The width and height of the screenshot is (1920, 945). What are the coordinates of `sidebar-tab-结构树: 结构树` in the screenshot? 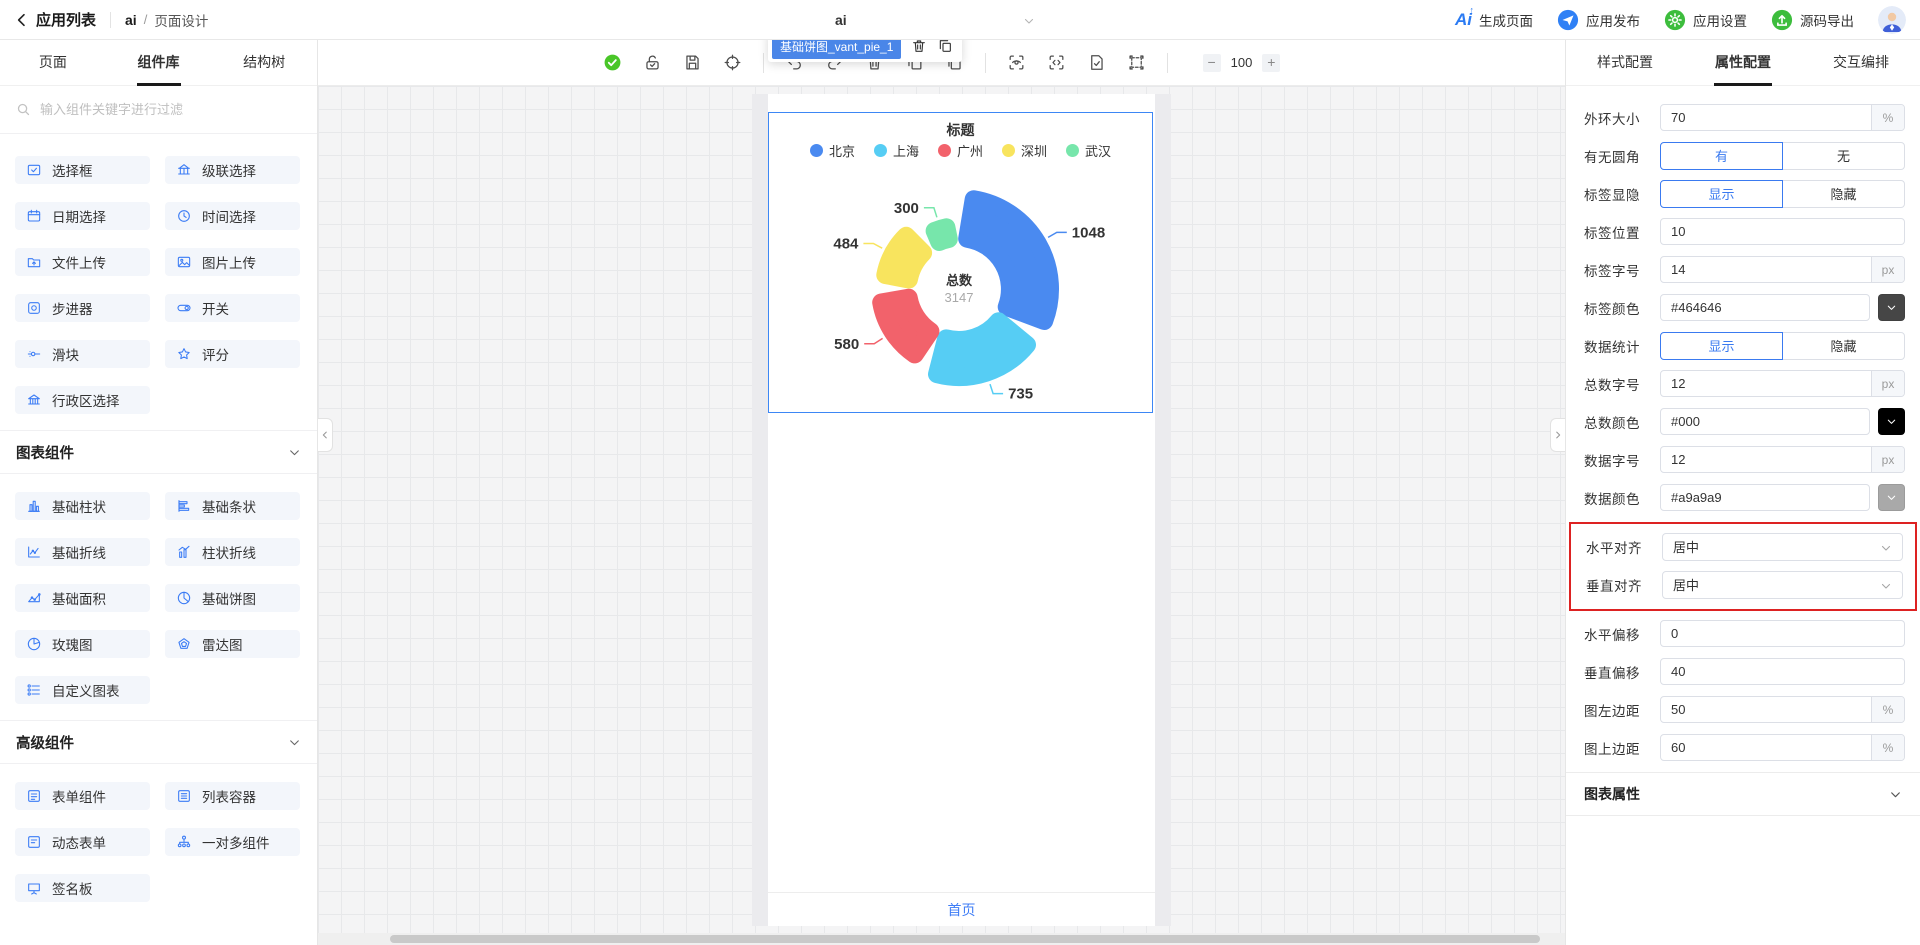 It's located at (264, 63).